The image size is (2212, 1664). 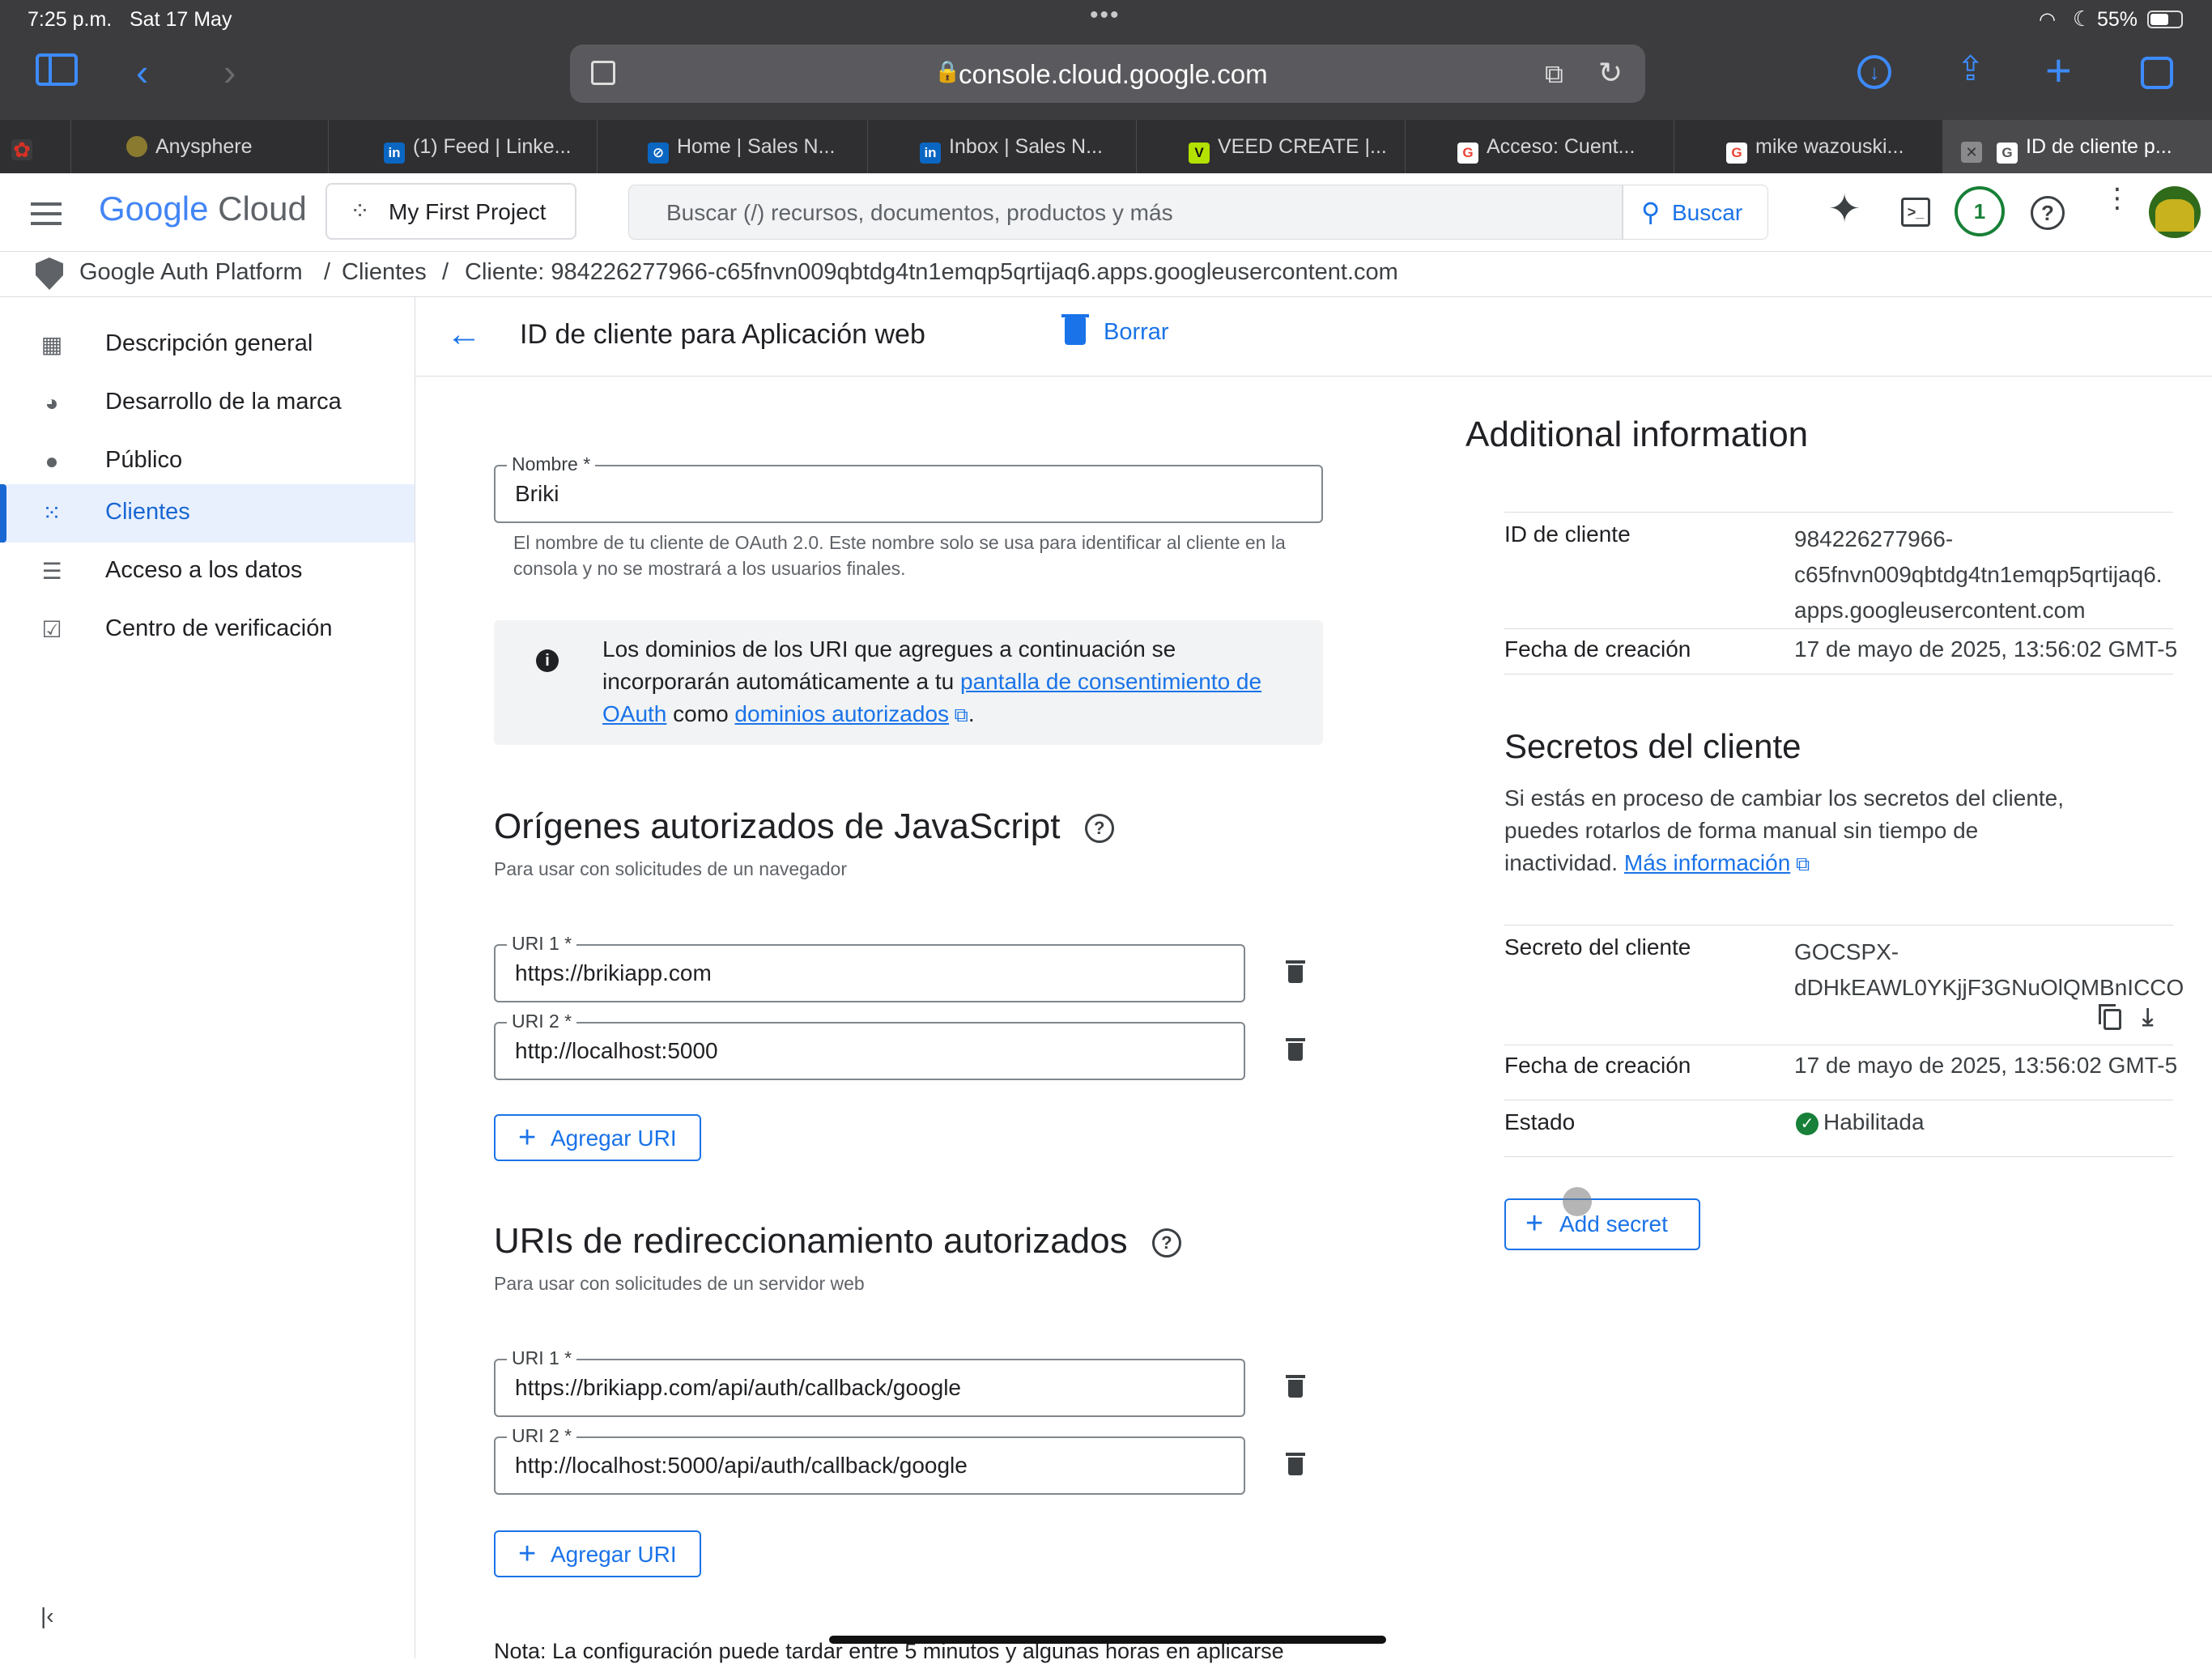 What do you see at coordinates (2117, 19) in the screenshot?
I see `battery-percent: 55%` at bounding box center [2117, 19].